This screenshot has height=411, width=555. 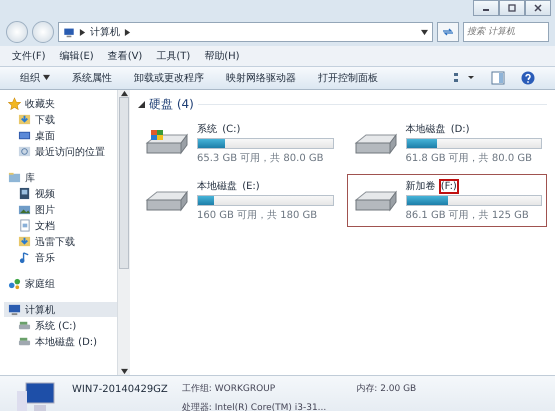 I want to click on sidebar-item: 音乐, so click(x=60, y=257).